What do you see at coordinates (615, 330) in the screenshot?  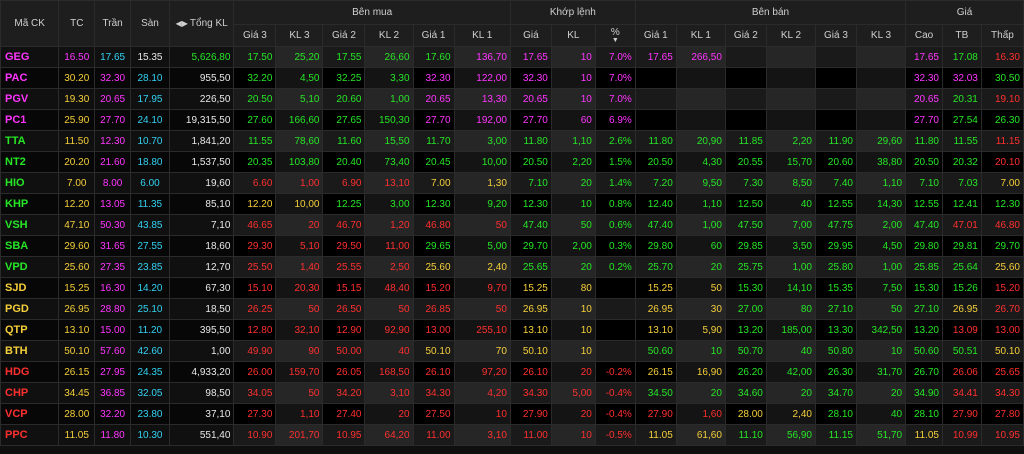 I see `match-change-pct` at bounding box center [615, 330].